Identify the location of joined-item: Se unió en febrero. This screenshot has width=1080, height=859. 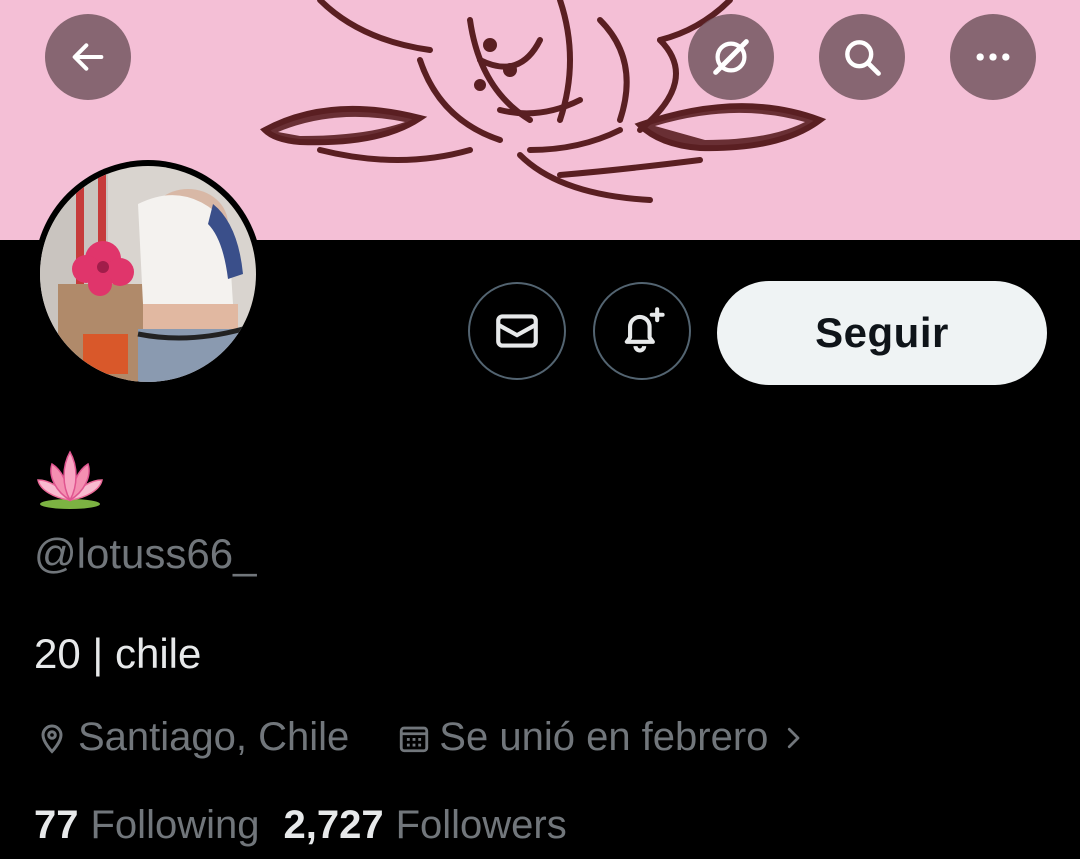
(602, 737).